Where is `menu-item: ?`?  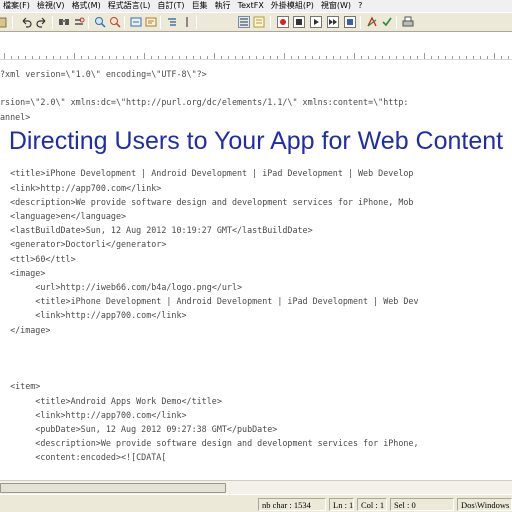 menu-item: ? is located at coordinates (360, 6).